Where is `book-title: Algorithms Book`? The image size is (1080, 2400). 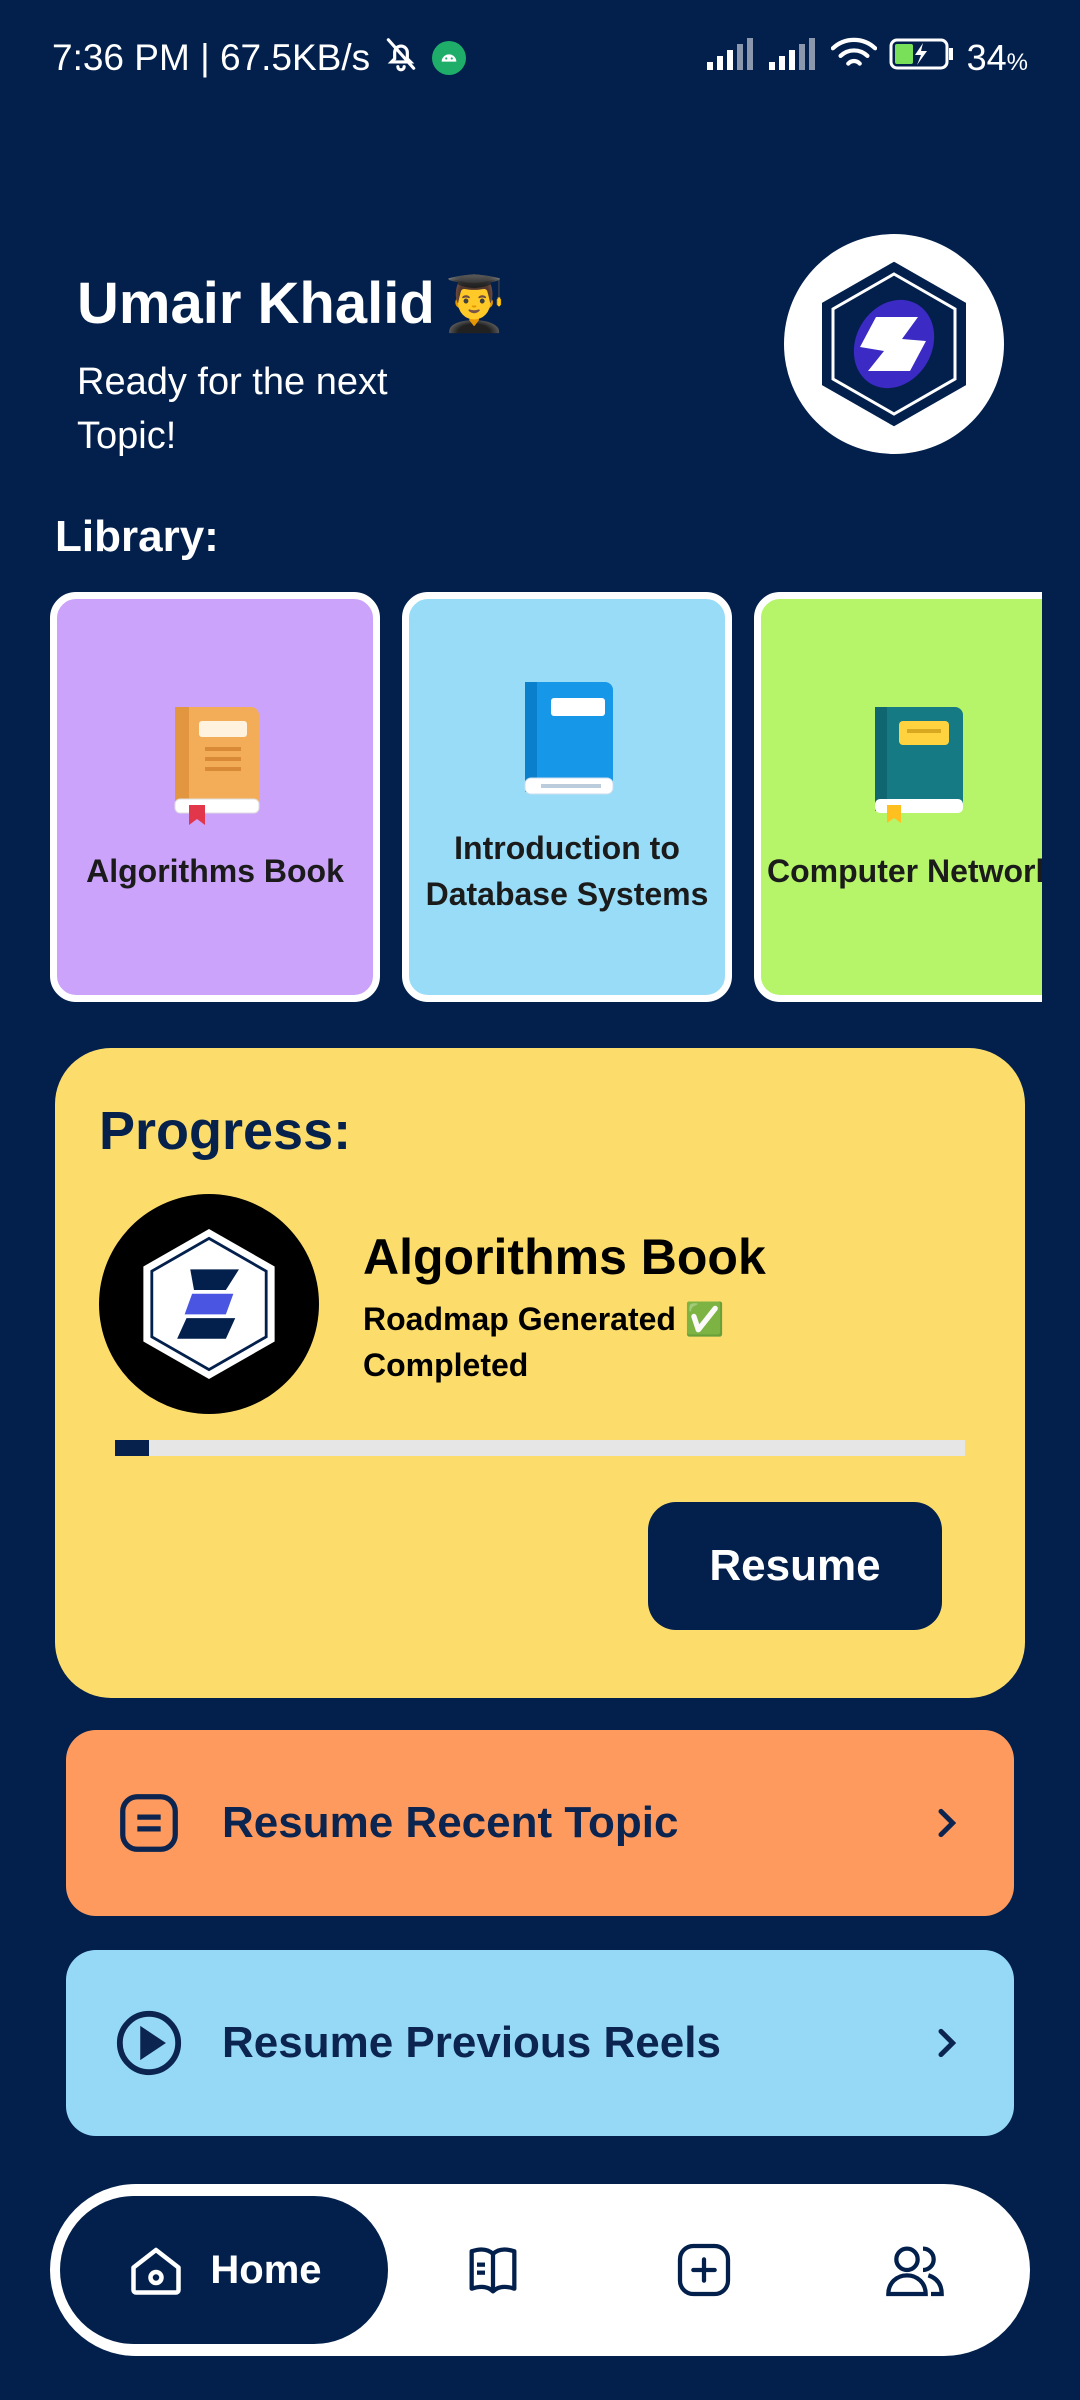 book-title: Algorithms Book is located at coordinates (215, 870).